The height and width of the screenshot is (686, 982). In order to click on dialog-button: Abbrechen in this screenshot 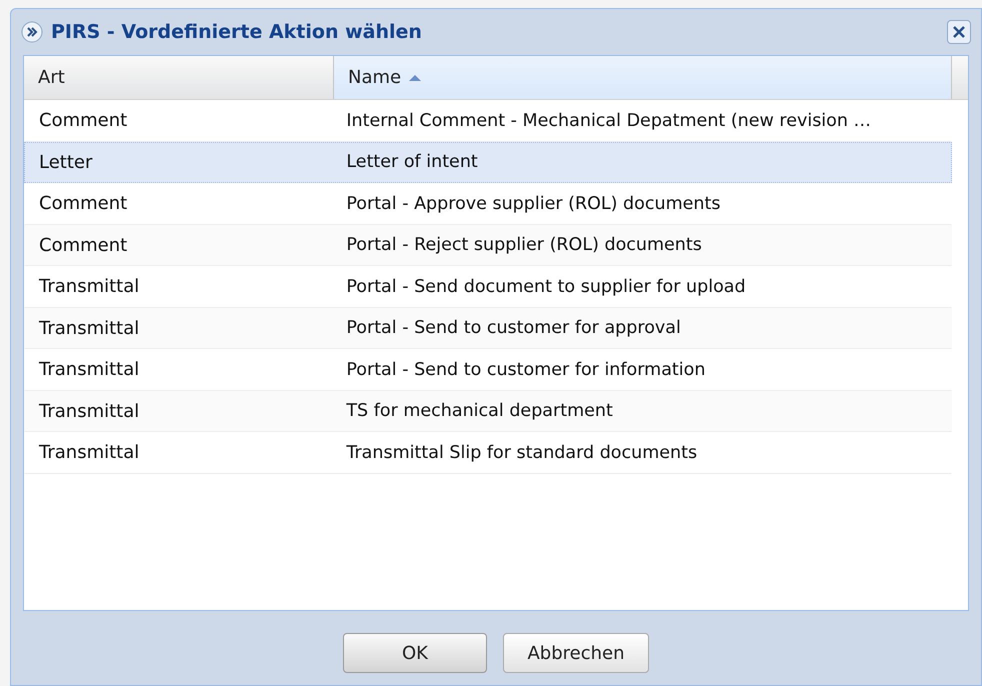, I will do `click(576, 653)`.